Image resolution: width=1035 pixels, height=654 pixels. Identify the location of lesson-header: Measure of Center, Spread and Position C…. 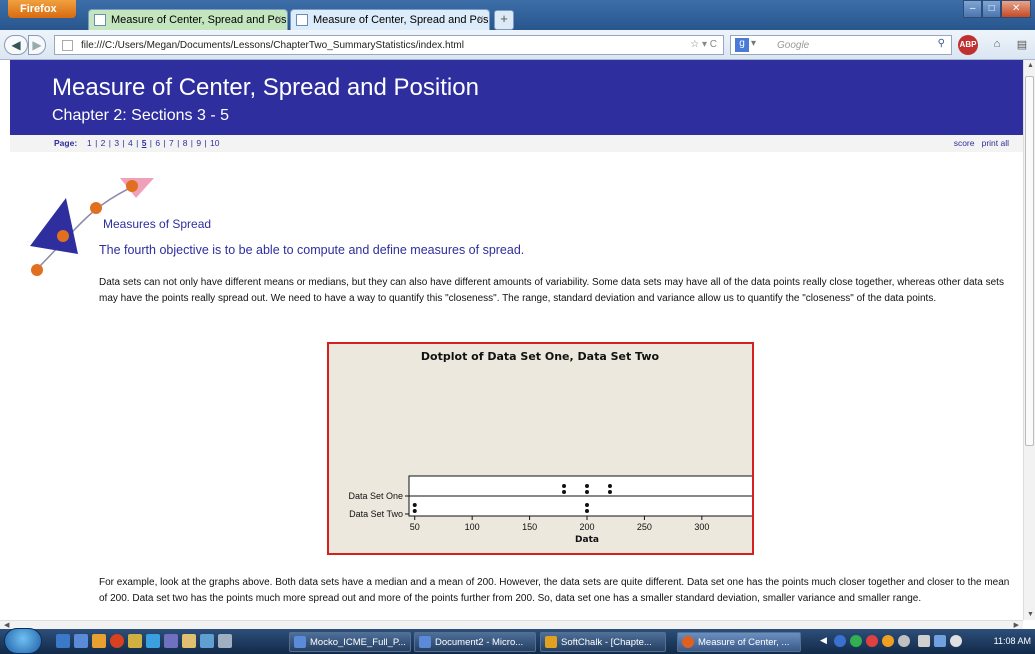
(516, 97).